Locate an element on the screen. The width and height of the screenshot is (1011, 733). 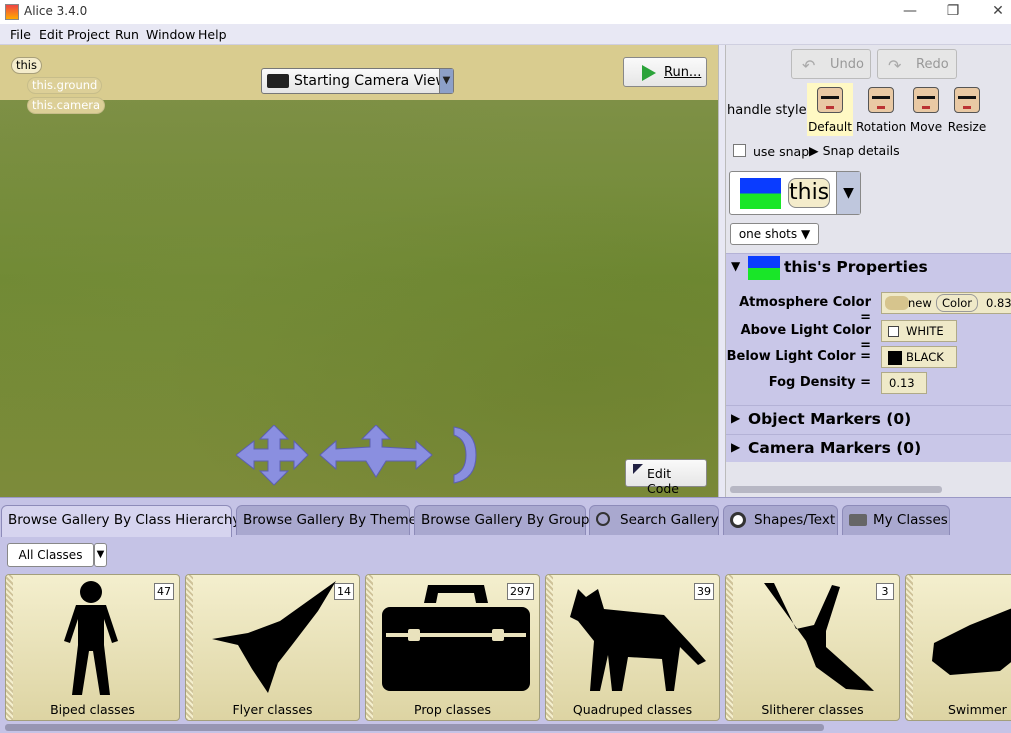
selected-object-dropdown: this ▼ is located at coordinates (795, 193).